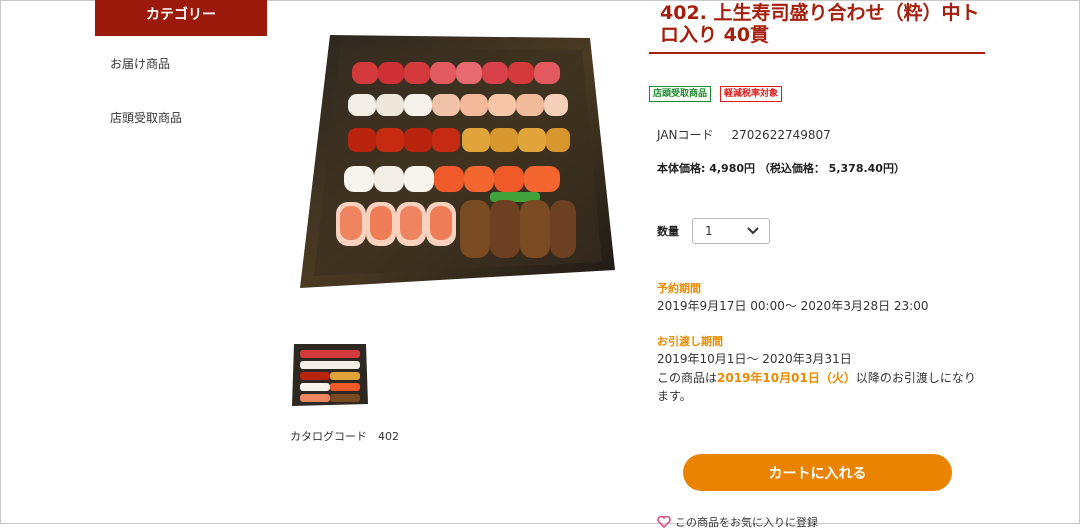 This screenshot has width=1080, height=530. What do you see at coordinates (690, 341) in the screenshot?
I see `pickup-label: お引渡し期間` at bounding box center [690, 341].